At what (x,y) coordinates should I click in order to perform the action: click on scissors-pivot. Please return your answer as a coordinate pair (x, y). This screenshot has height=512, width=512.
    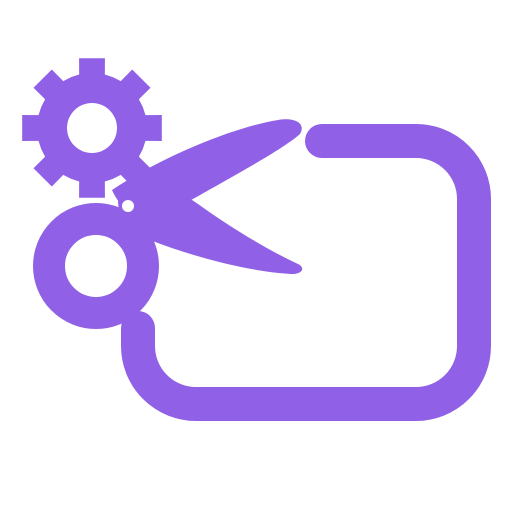
    Looking at the image, I should click on (128, 206).